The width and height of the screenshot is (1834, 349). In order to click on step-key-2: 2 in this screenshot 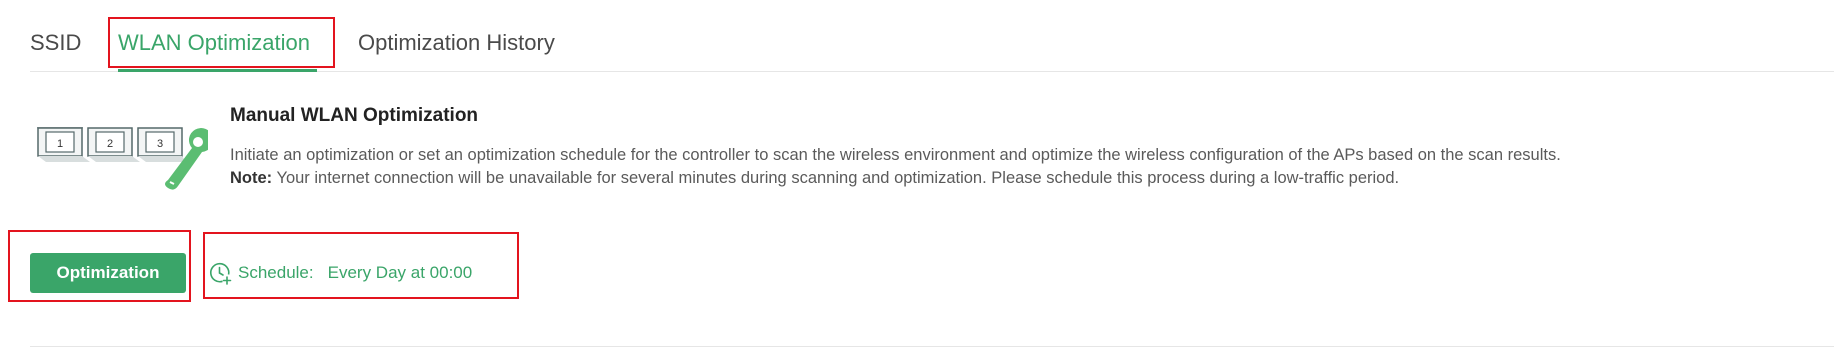, I will do `click(110, 142)`.